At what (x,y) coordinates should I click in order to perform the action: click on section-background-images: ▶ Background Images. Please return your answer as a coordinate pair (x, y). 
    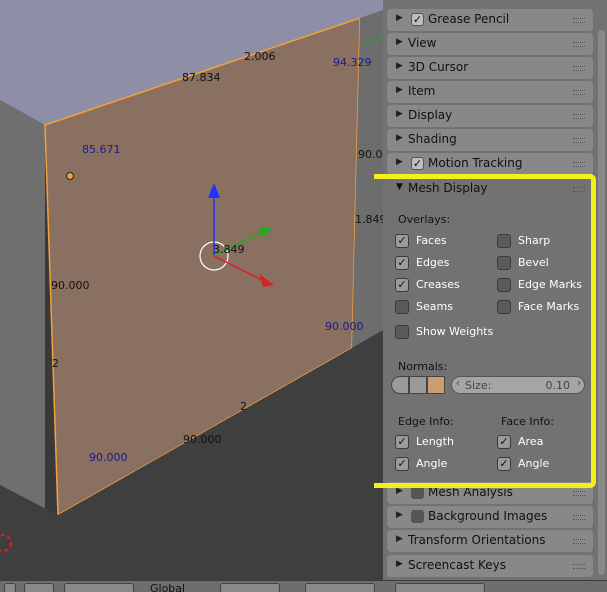
    Looking at the image, I should click on (490, 517).